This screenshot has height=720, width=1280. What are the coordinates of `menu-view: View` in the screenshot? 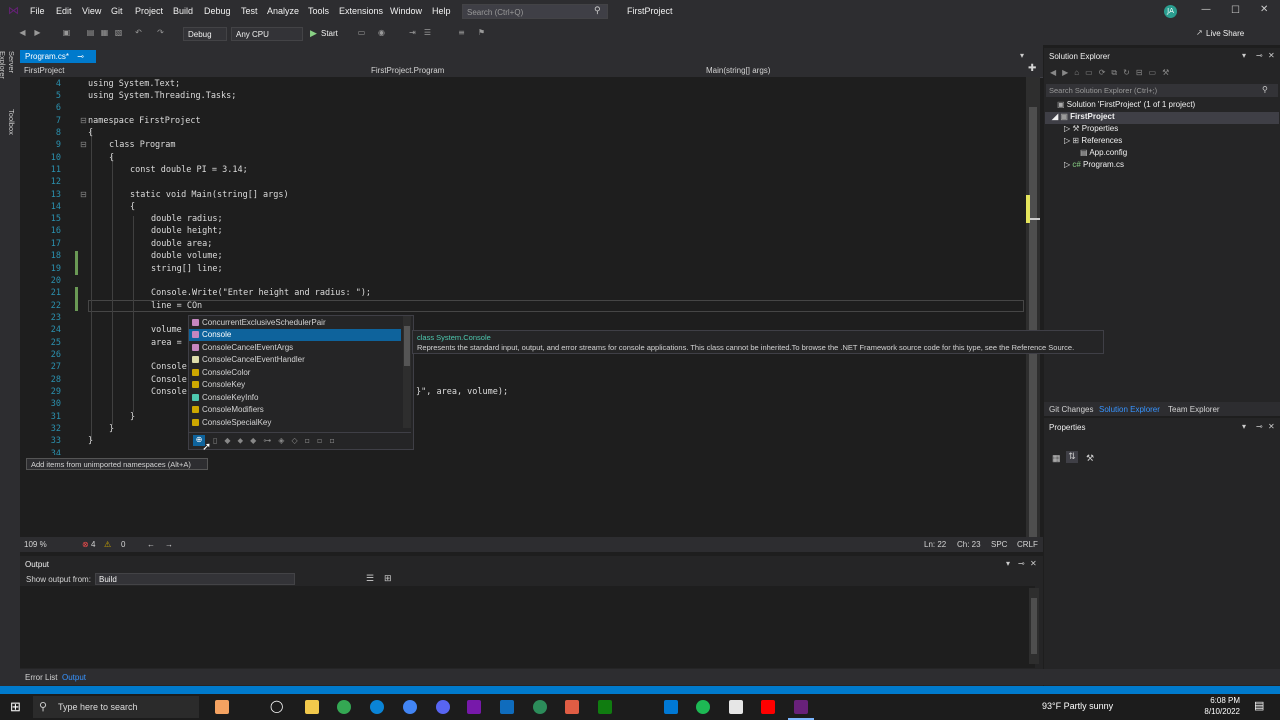 It's located at (91, 11).